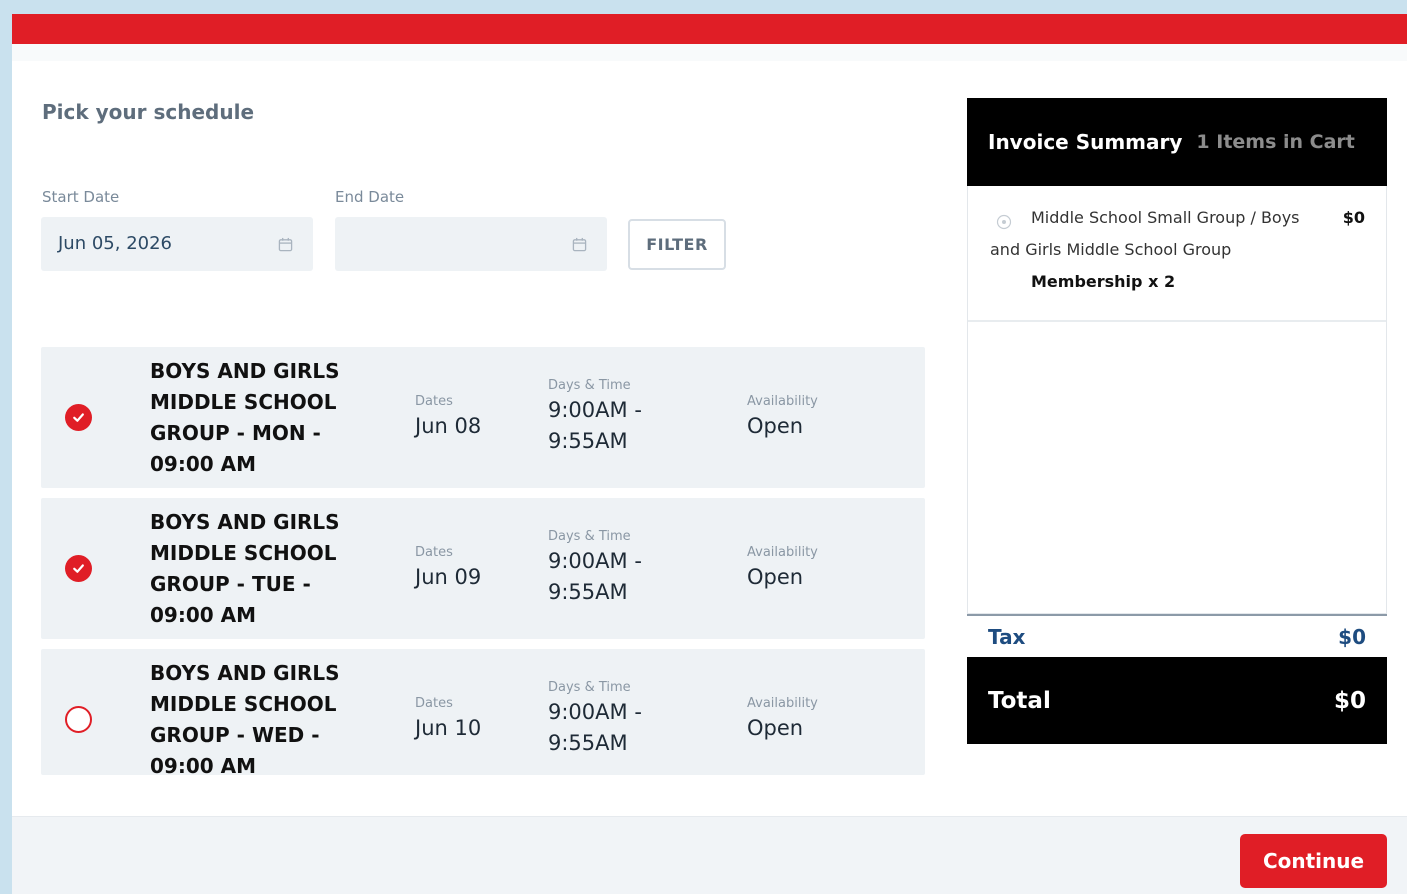  Describe the element at coordinates (448, 577) in the screenshot. I see `session-date: Jun 09` at that location.